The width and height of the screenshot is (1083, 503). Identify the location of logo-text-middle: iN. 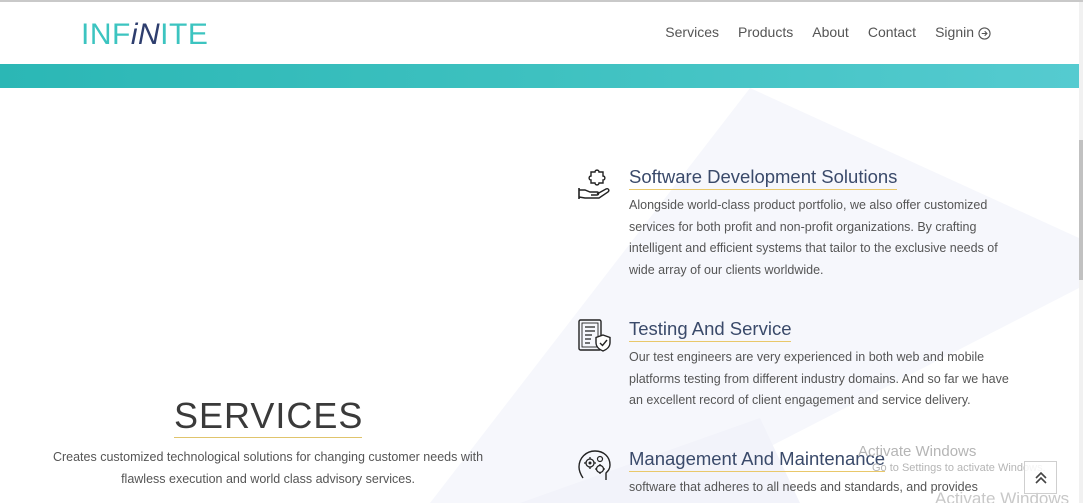
(145, 34).